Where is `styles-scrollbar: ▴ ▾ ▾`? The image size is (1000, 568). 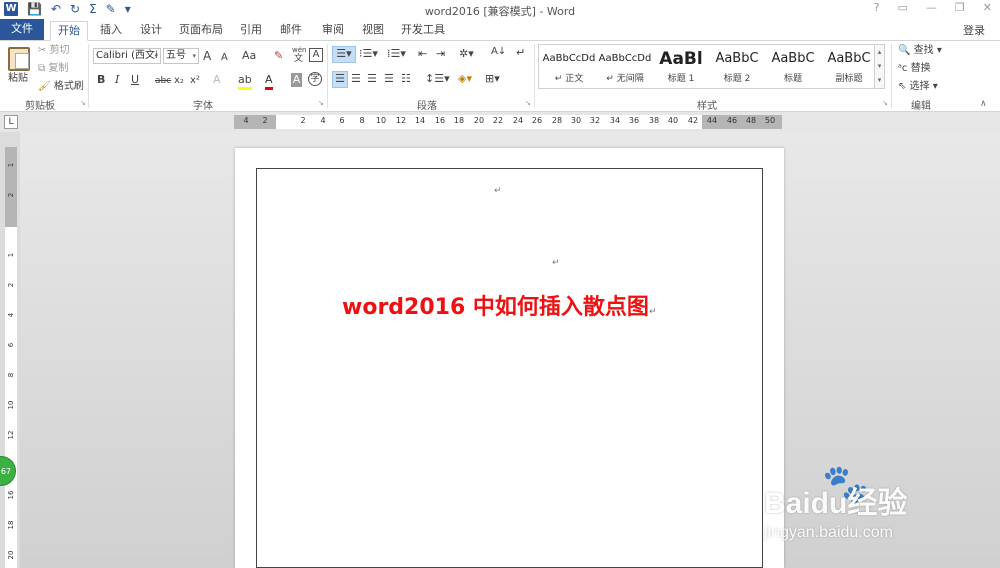 styles-scrollbar: ▴ ▾ ▾ is located at coordinates (879, 66).